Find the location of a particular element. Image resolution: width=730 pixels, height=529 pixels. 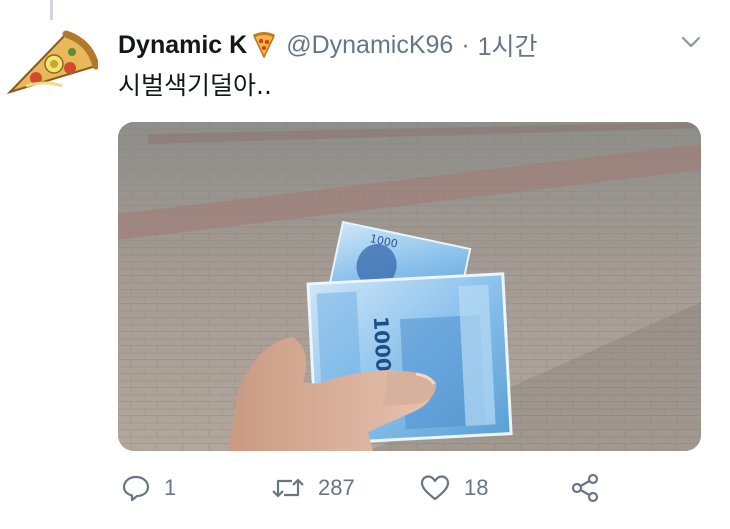

author-handle: @DynamicK96 is located at coordinates (369, 45).